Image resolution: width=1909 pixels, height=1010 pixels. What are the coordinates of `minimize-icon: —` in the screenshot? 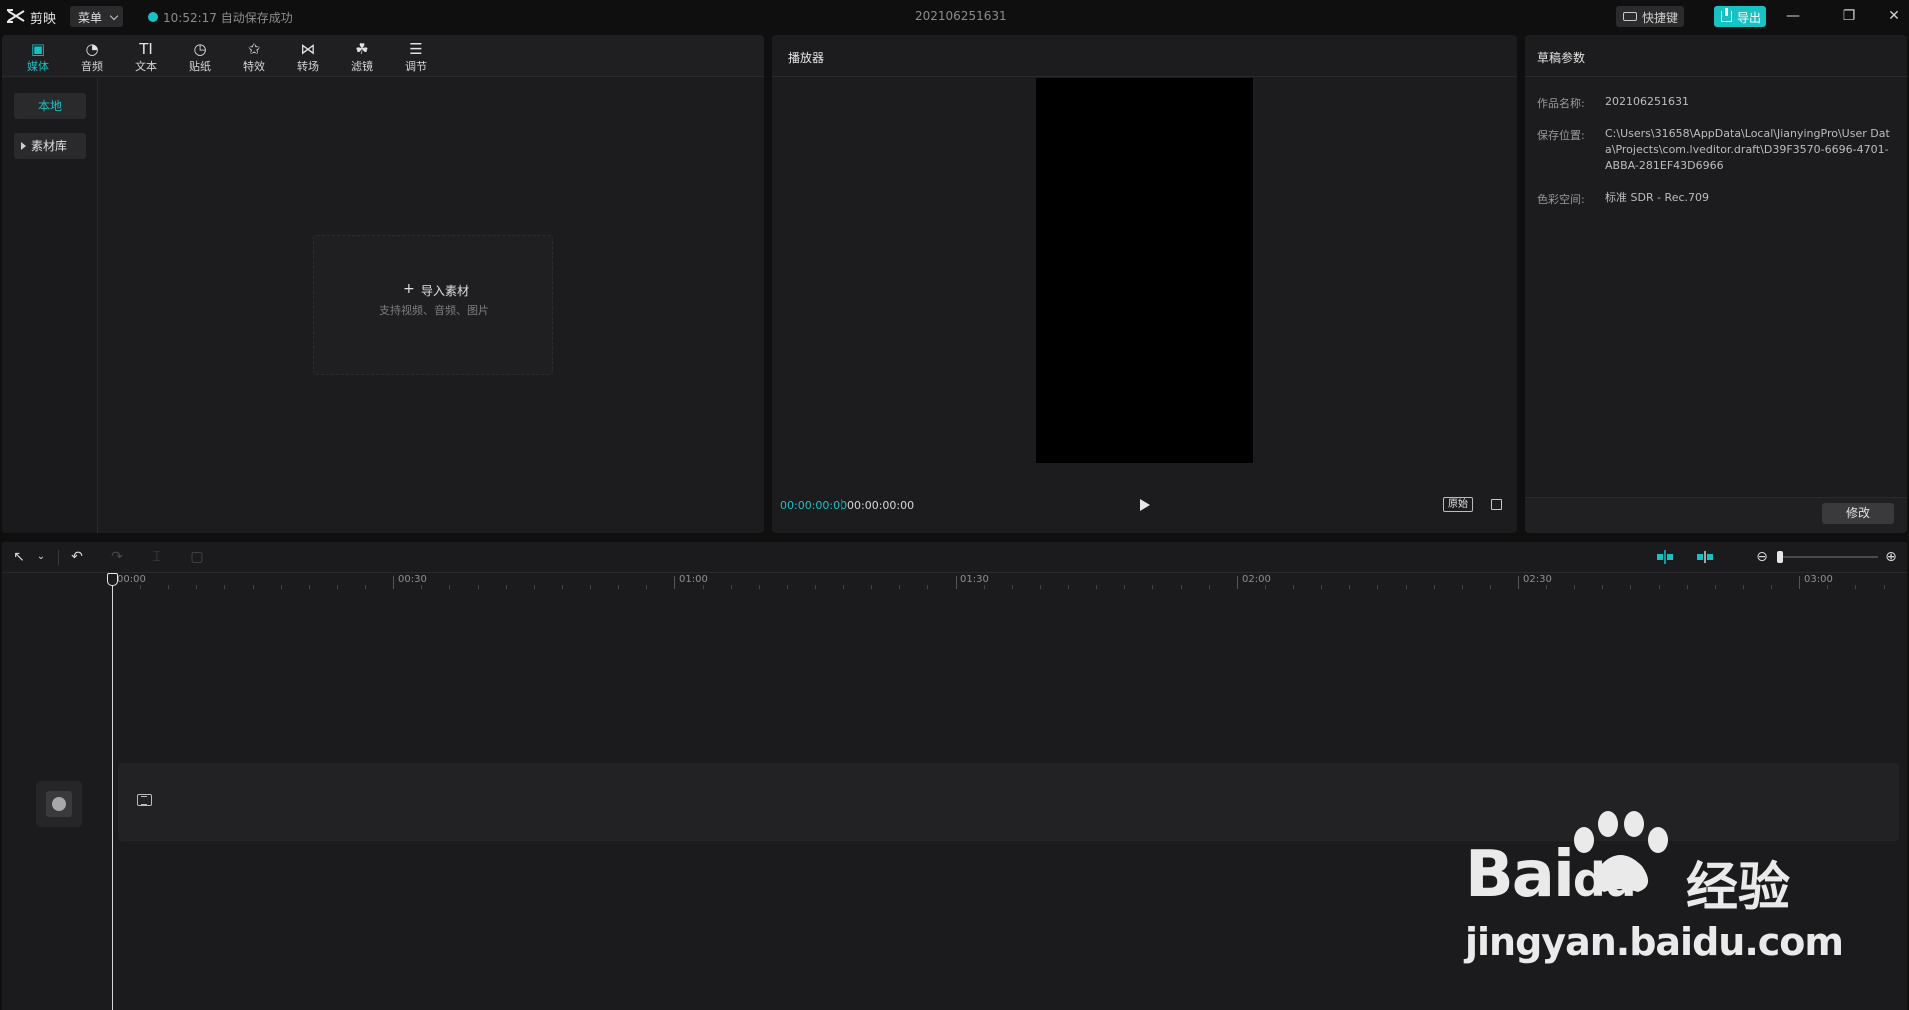 It's located at (1793, 16).